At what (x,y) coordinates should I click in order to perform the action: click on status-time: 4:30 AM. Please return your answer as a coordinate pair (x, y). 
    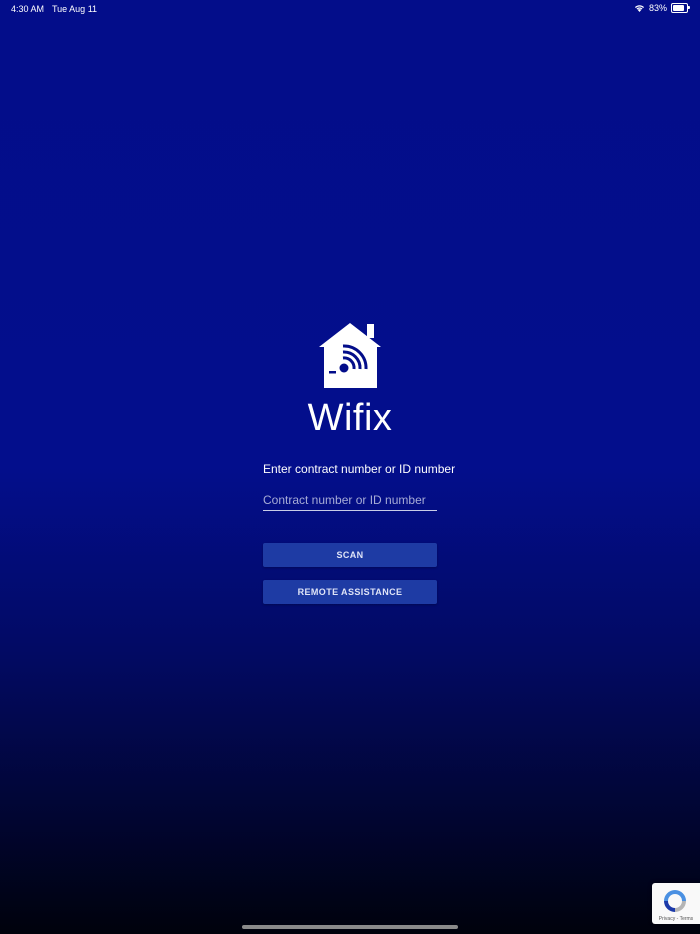
    Looking at the image, I should click on (28, 9).